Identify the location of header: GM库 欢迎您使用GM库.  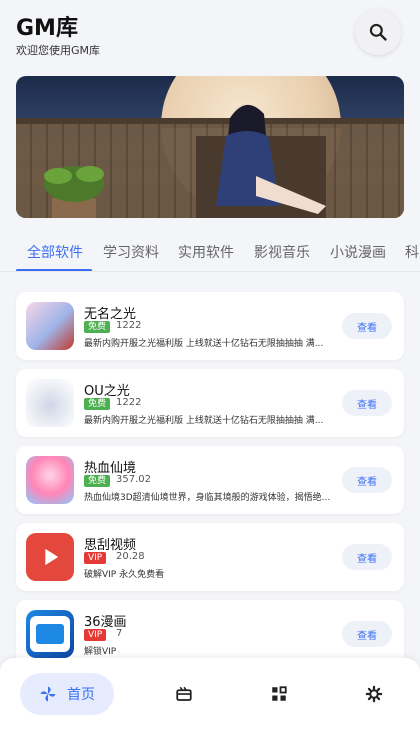
(210, 34).